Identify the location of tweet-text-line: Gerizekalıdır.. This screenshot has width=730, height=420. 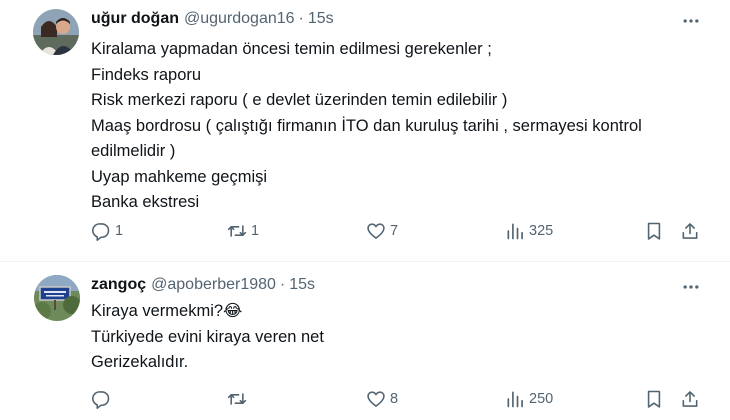
(140, 362).